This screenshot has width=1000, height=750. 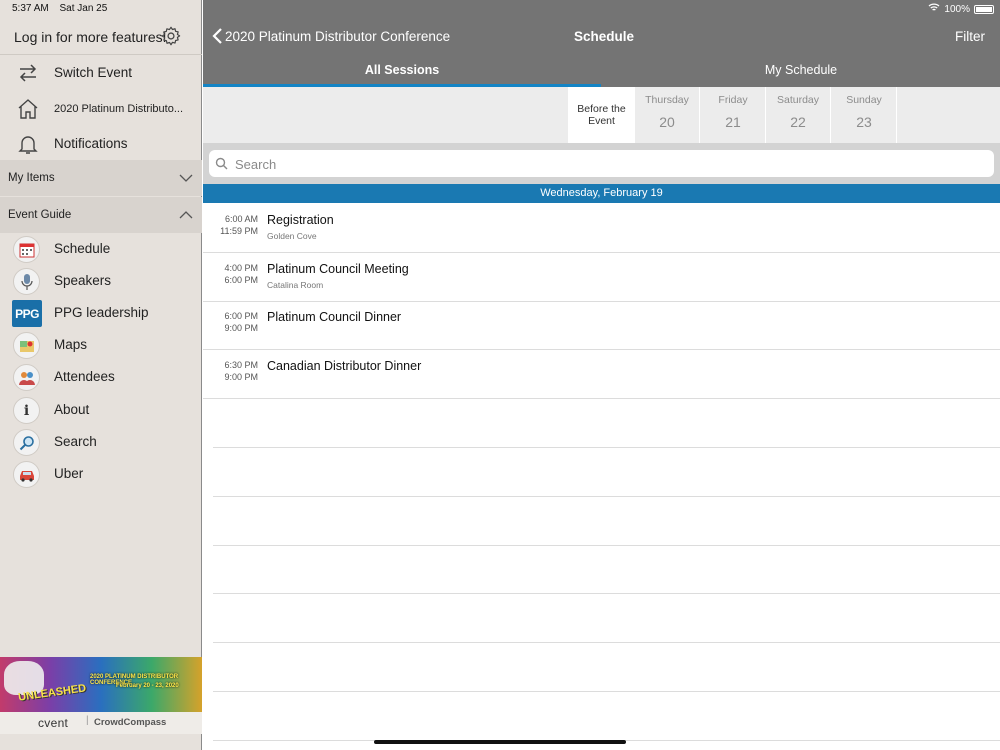 I want to click on guide-item-uber: Uber, so click(x=101, y=474).